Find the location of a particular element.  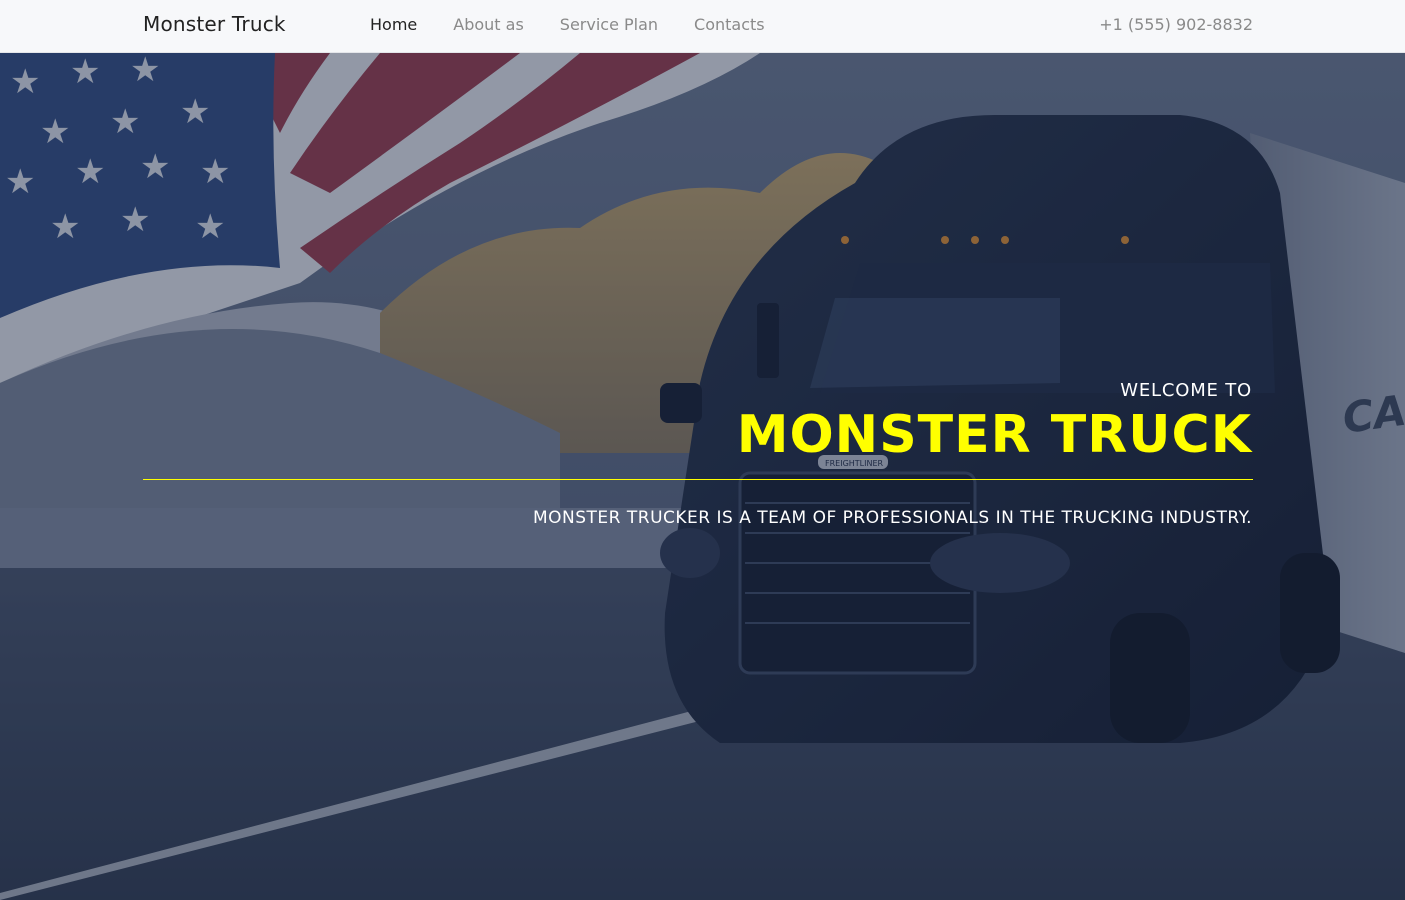

hero-welcome-text: WELCOME TO is located at coordinates (1186, 390).